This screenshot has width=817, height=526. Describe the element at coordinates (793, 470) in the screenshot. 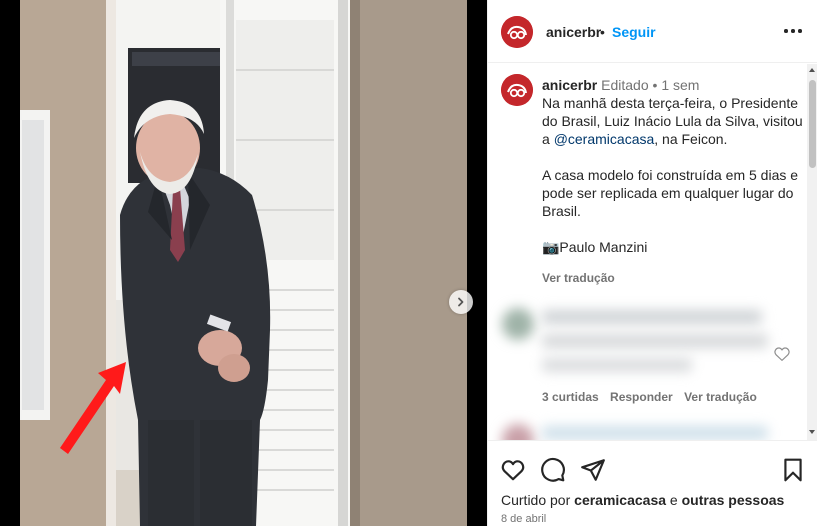

I see `bookmark-icon` at that location.